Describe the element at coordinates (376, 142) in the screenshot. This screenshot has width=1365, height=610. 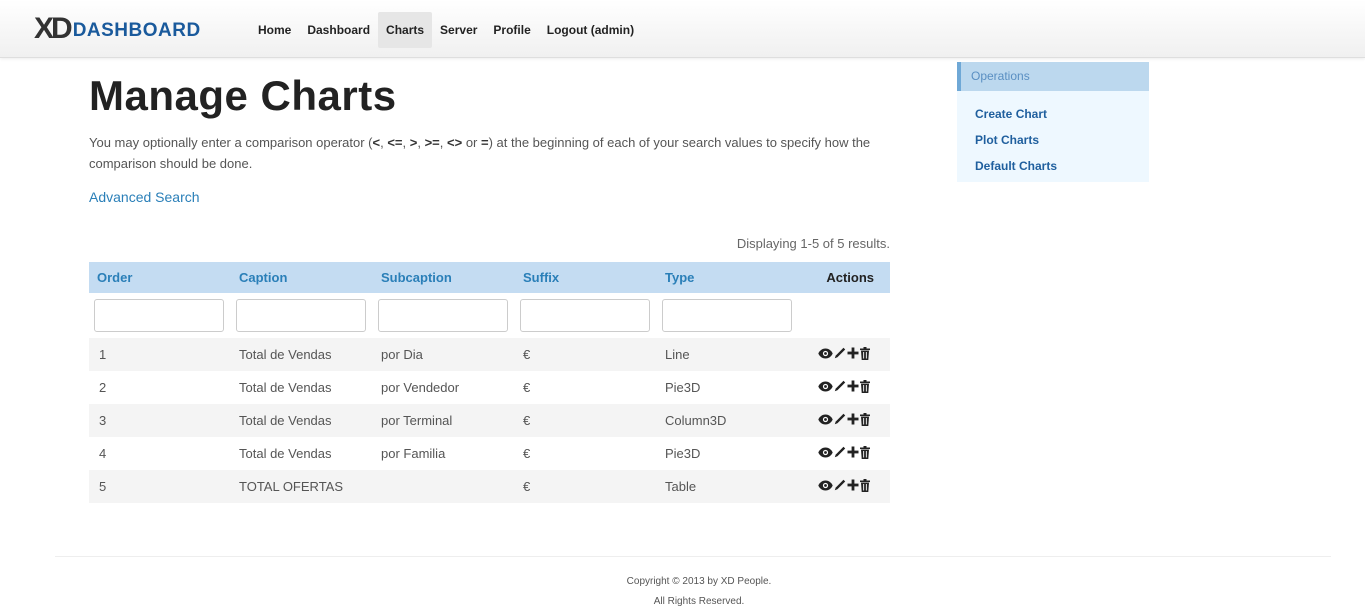
I see `operator-lt: <` at that location.